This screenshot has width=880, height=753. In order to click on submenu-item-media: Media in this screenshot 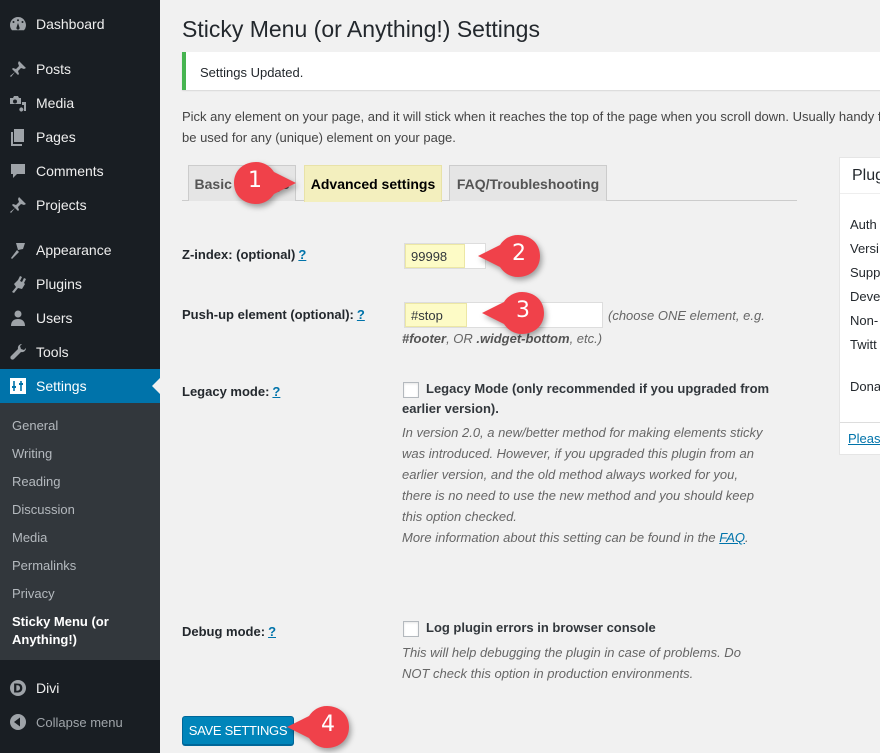, I will do `click(29, 538)`.